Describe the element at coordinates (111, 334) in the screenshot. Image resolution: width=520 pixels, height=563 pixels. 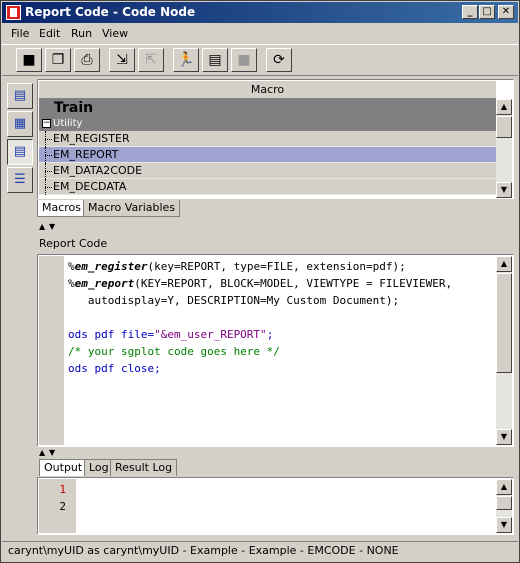
I see `code-token: ods pdf file=` at that location.